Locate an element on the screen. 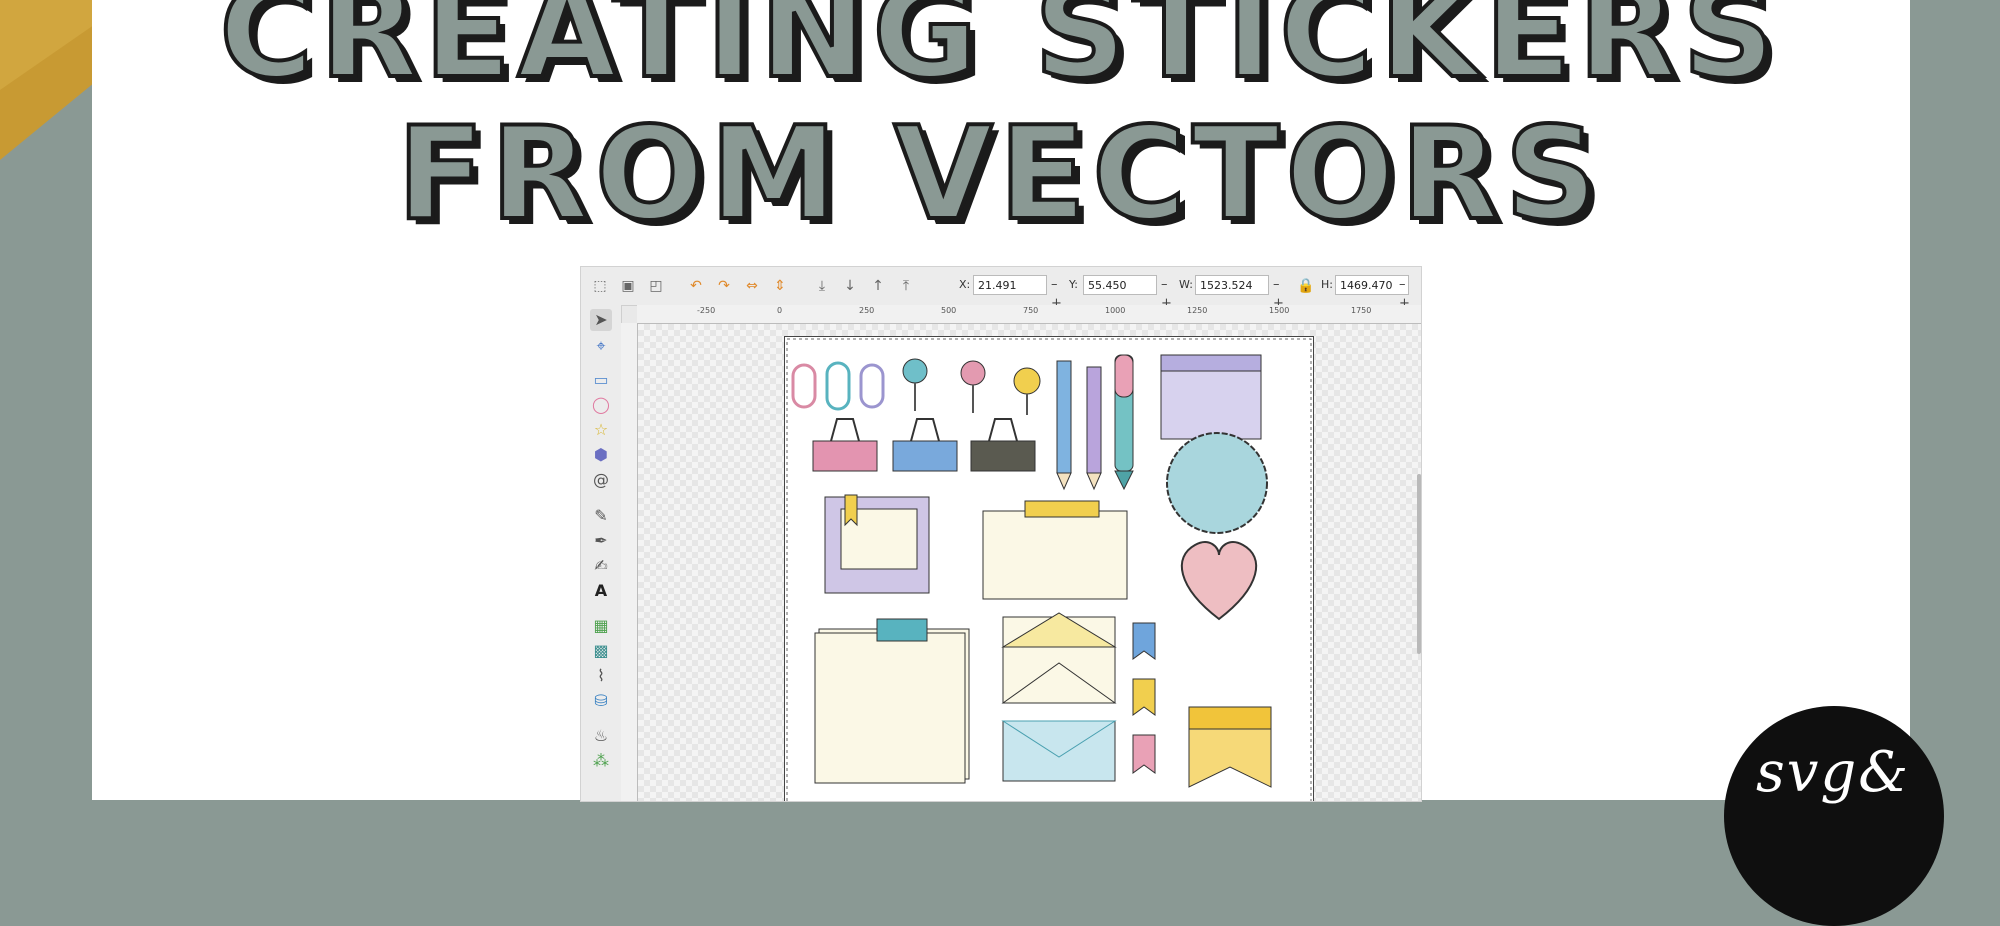 The width and height of the screenshot is (2000, 926). rectangle-tool-icon: ▭ is located at coordinates (601, 380).